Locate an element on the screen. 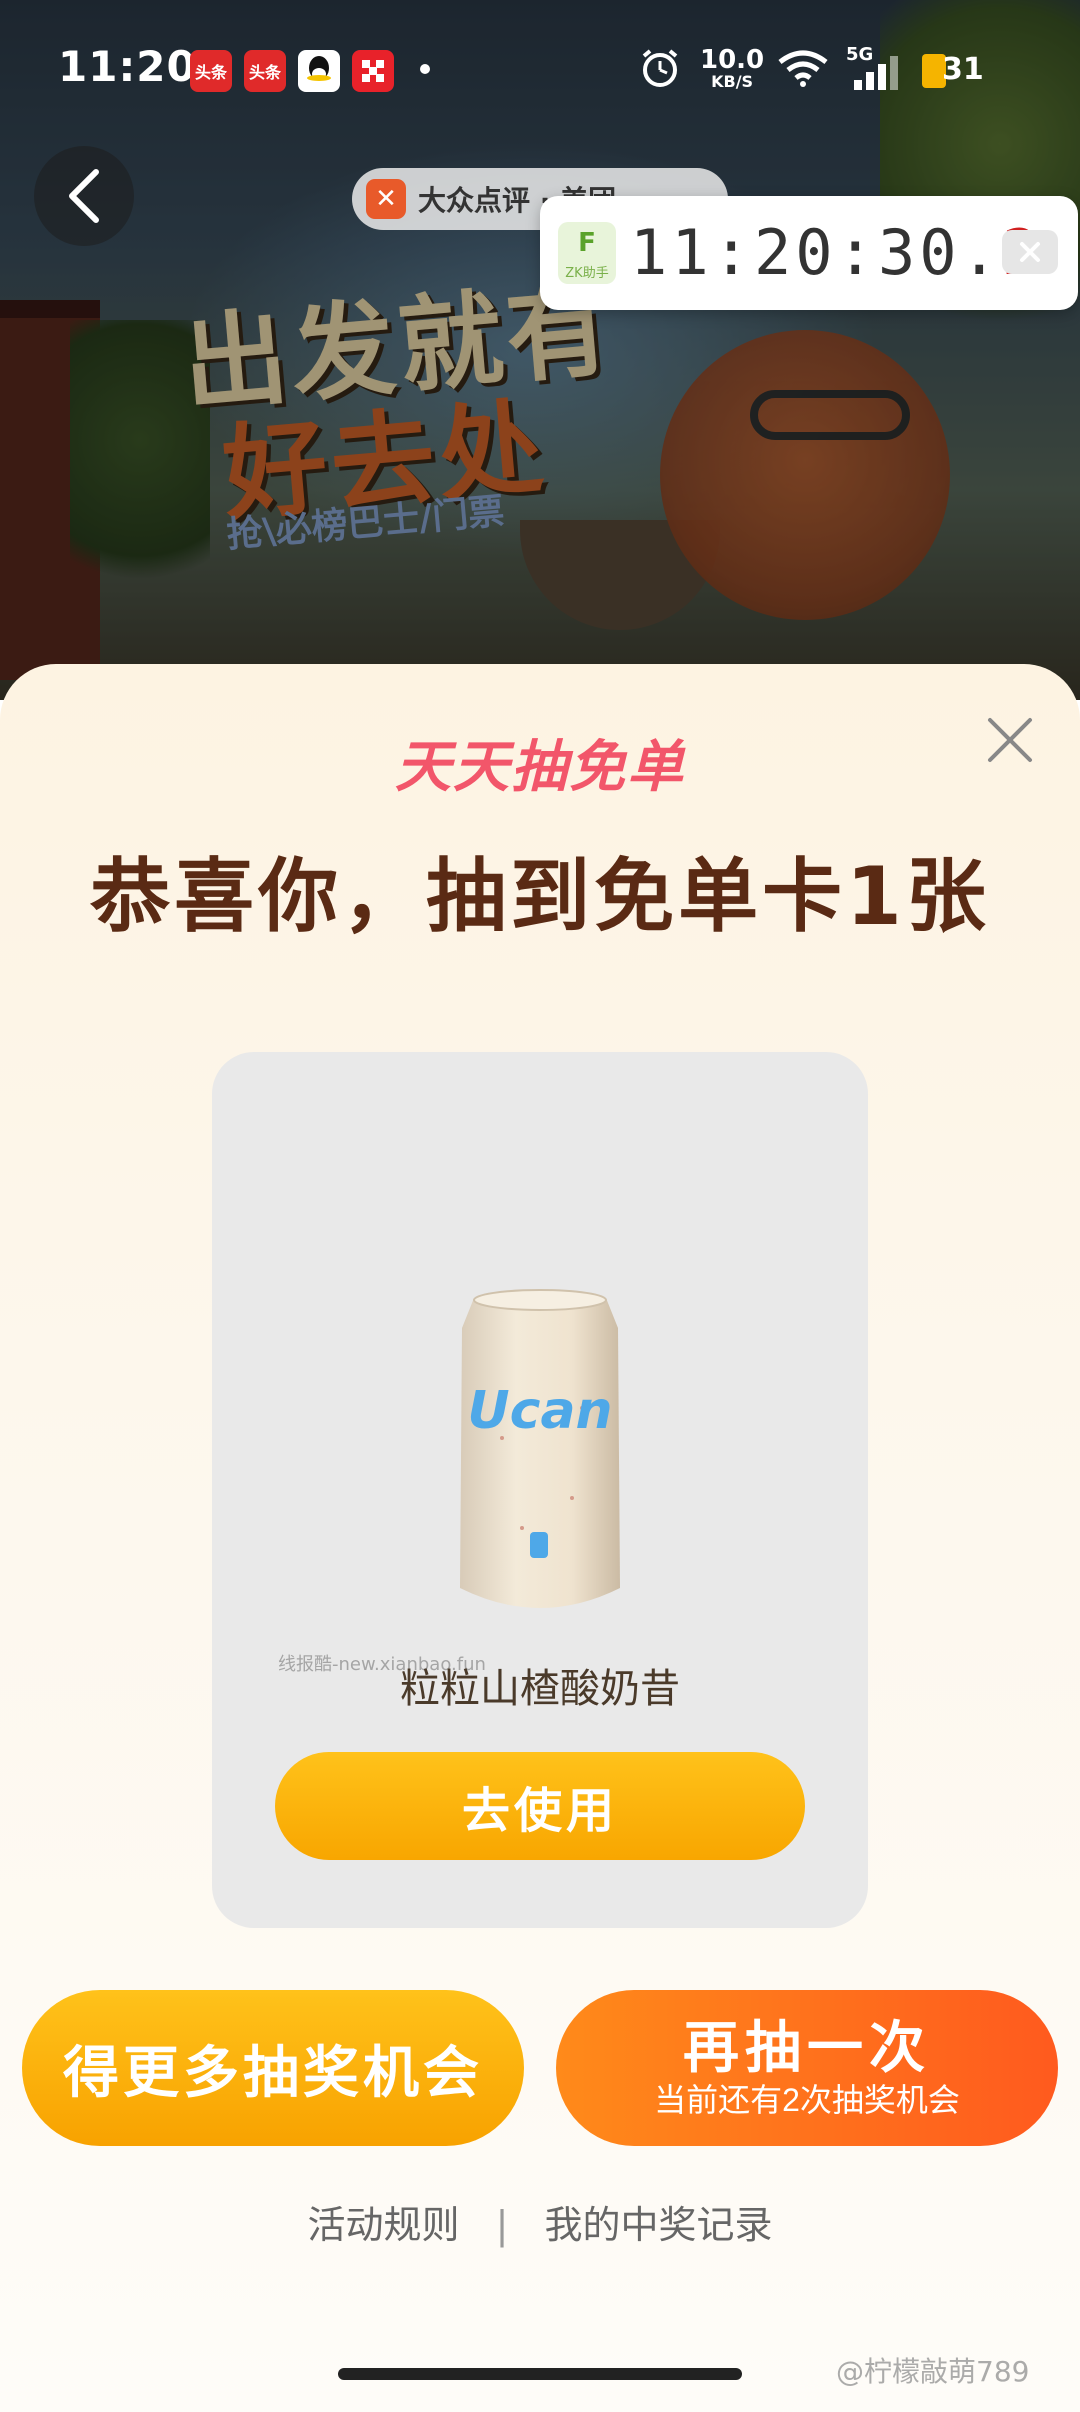 The width and height of the screenshot is (1080, 2412). home-indicator is located at coordinates (540, 2374).